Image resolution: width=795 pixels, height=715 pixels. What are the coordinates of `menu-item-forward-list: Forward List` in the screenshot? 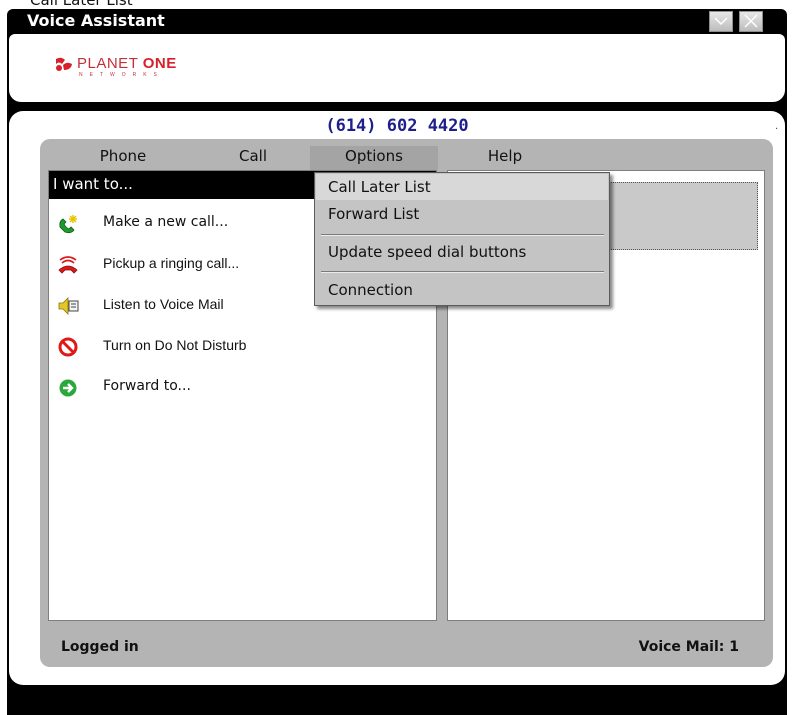 It's located at (462, 214).